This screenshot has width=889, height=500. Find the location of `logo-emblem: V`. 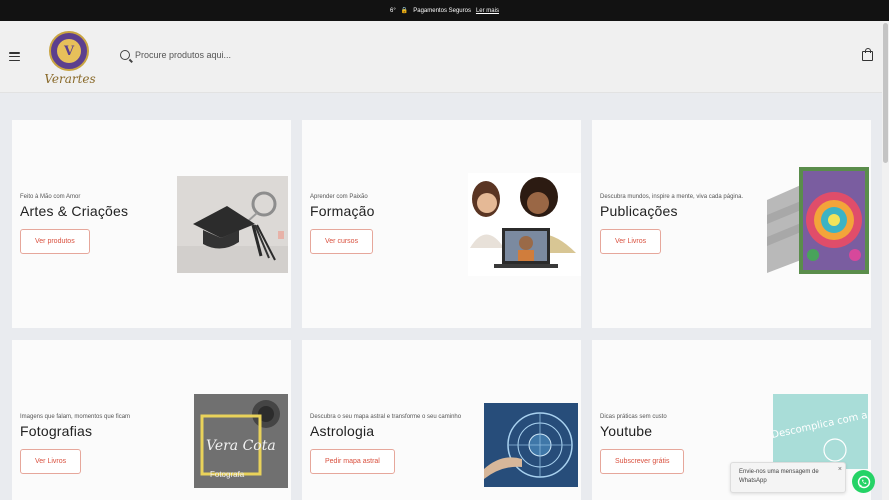

logo-emblem: V is located at coordinates (69, 51).